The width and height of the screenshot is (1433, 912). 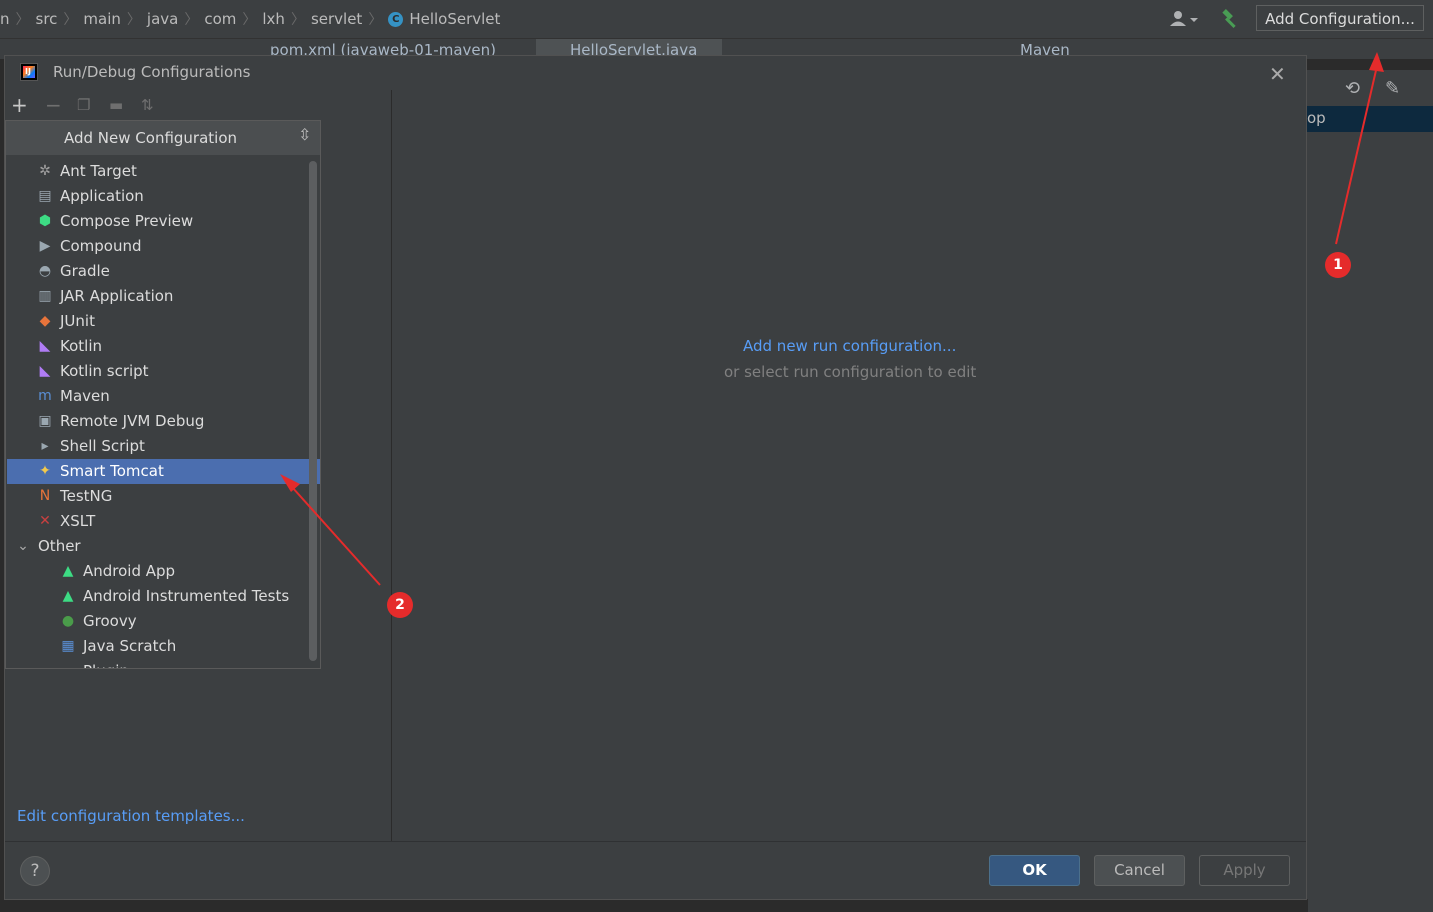 I want to click on junit-icon: ◆, so click(x=45, y=321).